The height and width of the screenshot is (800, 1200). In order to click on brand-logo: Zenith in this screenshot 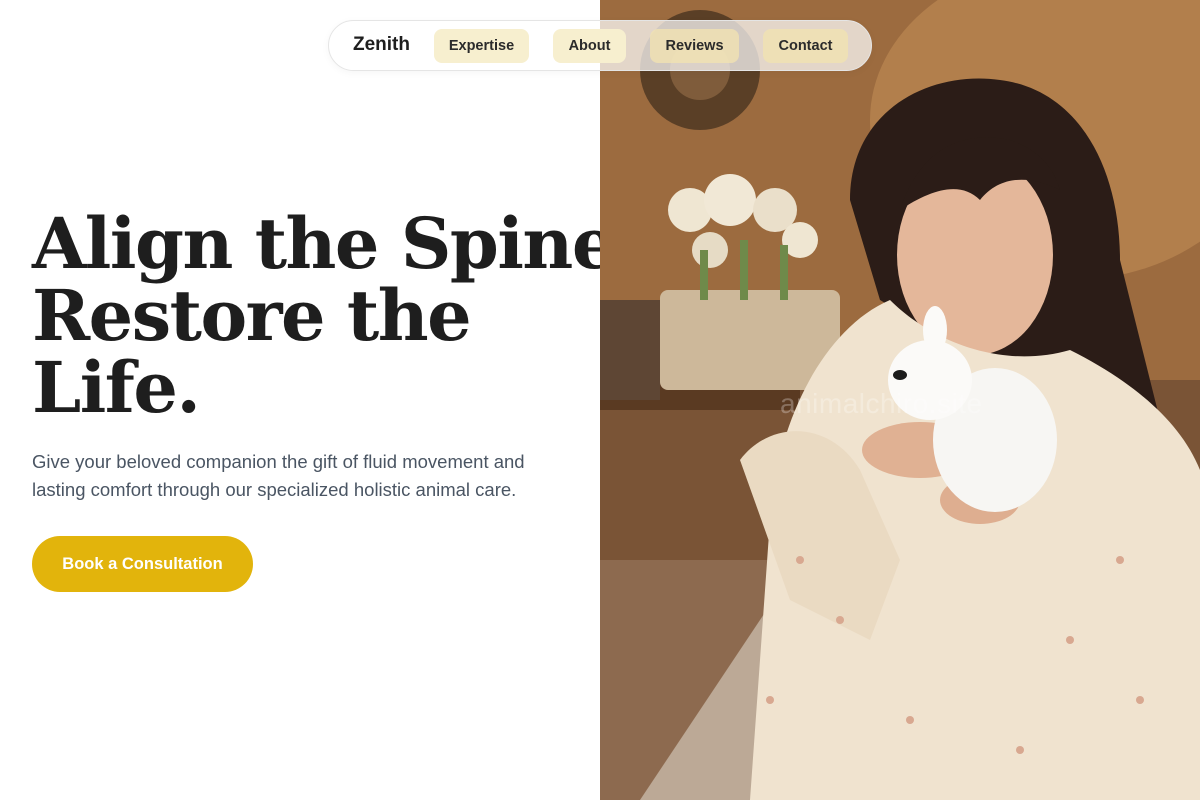, I will do `click(381, 45)`.